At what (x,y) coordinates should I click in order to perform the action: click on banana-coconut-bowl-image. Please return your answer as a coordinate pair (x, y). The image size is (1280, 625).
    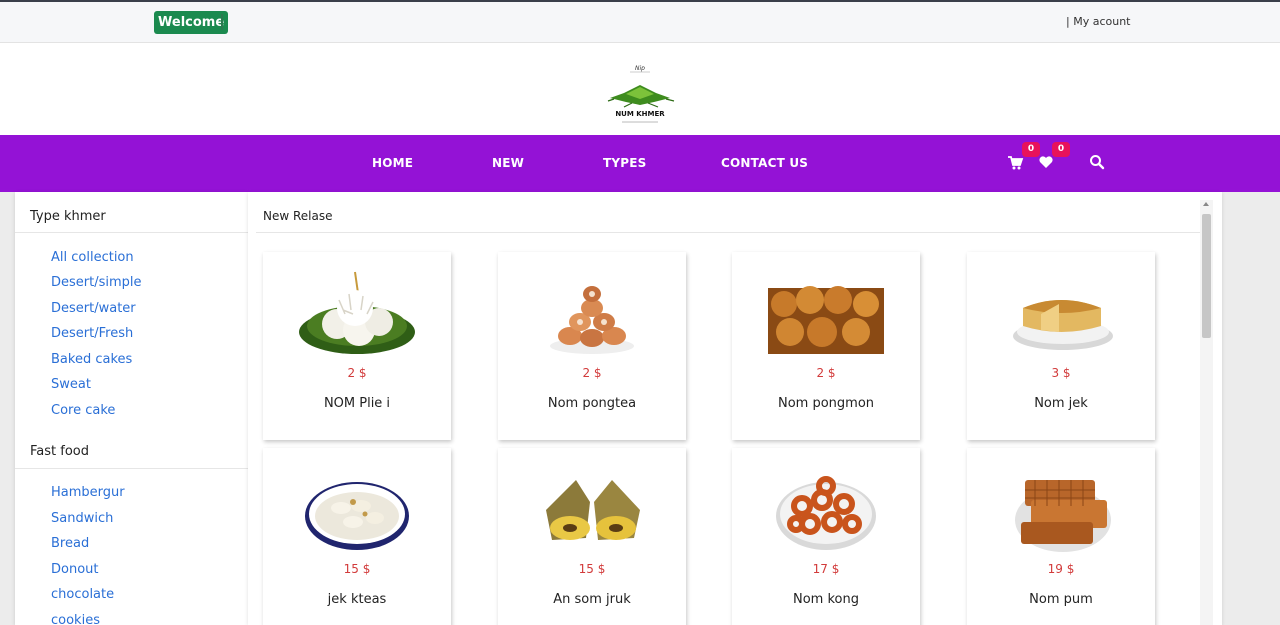
    Looking at the image, I should click on (357, 516).